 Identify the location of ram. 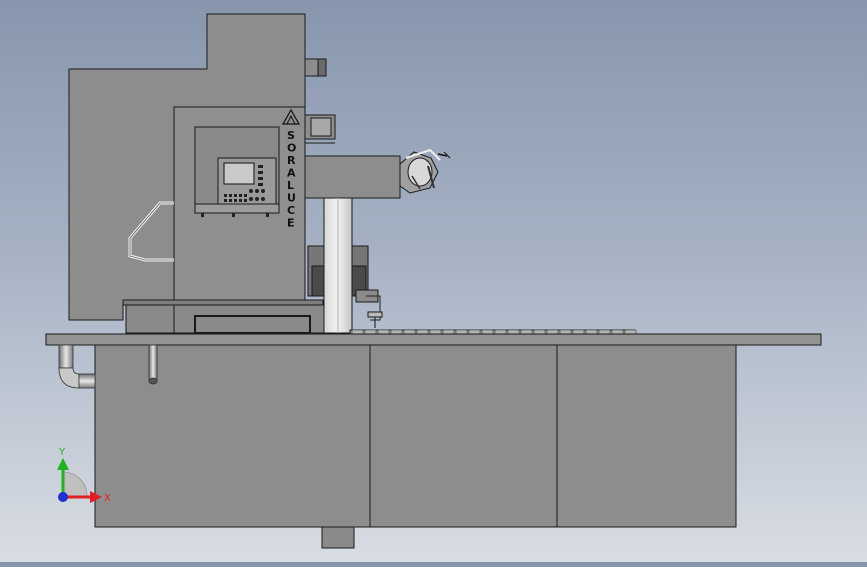
(352, 177).